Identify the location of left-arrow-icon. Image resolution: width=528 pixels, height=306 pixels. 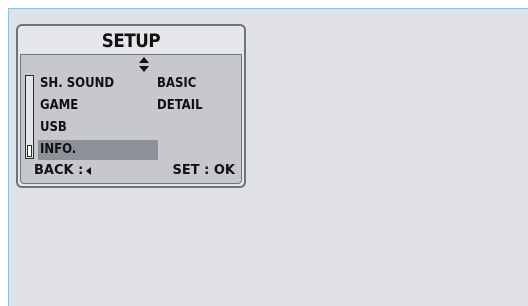
(89, 170).